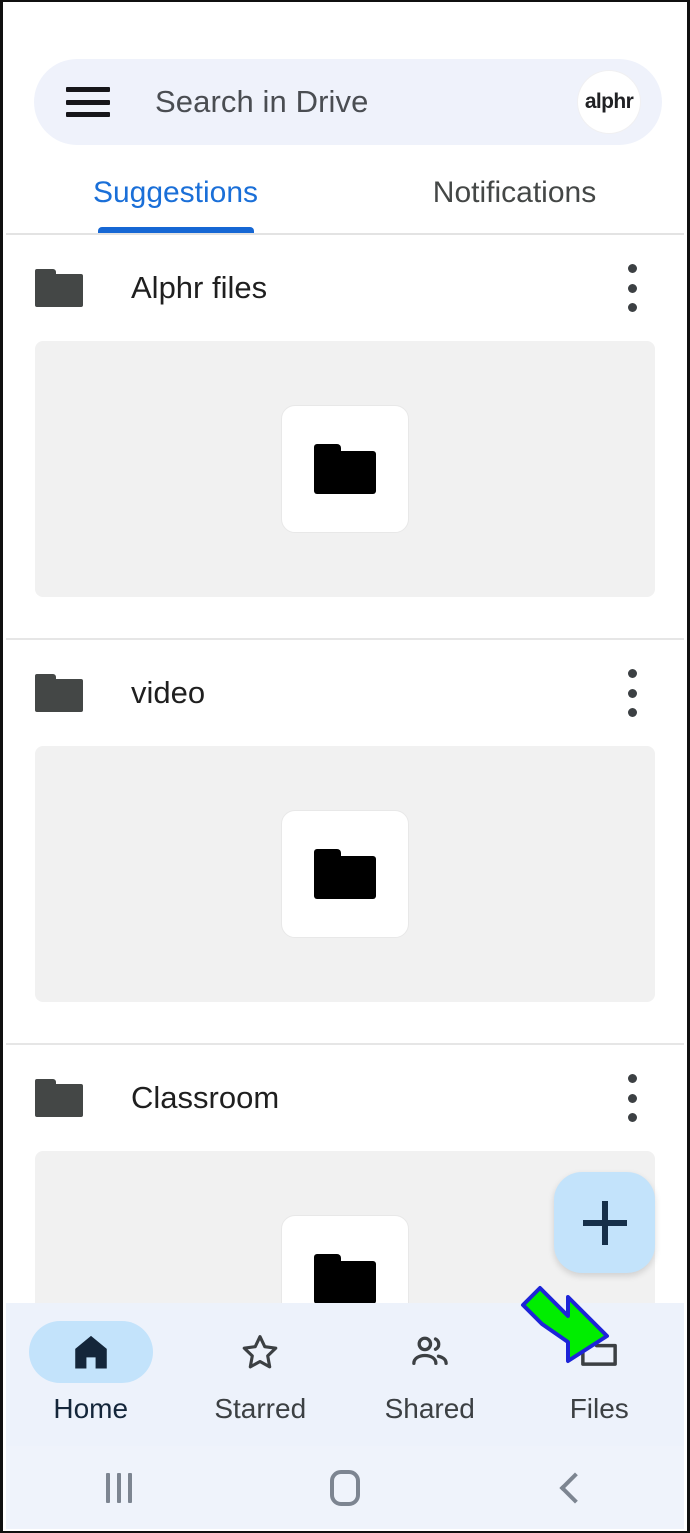 The height and width of the screenshot is (1533, 690). What do you see at coordinates (366, 102) in the screenshot?
I see `search-input: Search in Drive` at bounding box center [366, 102].